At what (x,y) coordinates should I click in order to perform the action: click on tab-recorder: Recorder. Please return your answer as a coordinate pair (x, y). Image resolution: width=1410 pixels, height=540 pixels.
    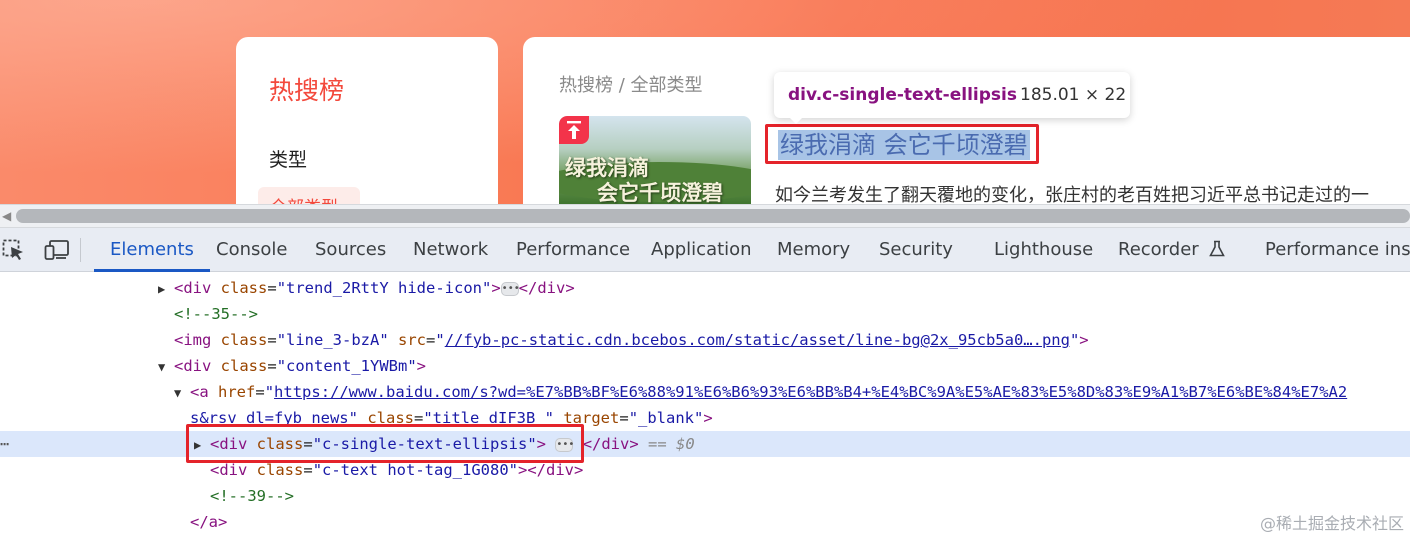
    Looking at the image, I should click on (1172, 250).